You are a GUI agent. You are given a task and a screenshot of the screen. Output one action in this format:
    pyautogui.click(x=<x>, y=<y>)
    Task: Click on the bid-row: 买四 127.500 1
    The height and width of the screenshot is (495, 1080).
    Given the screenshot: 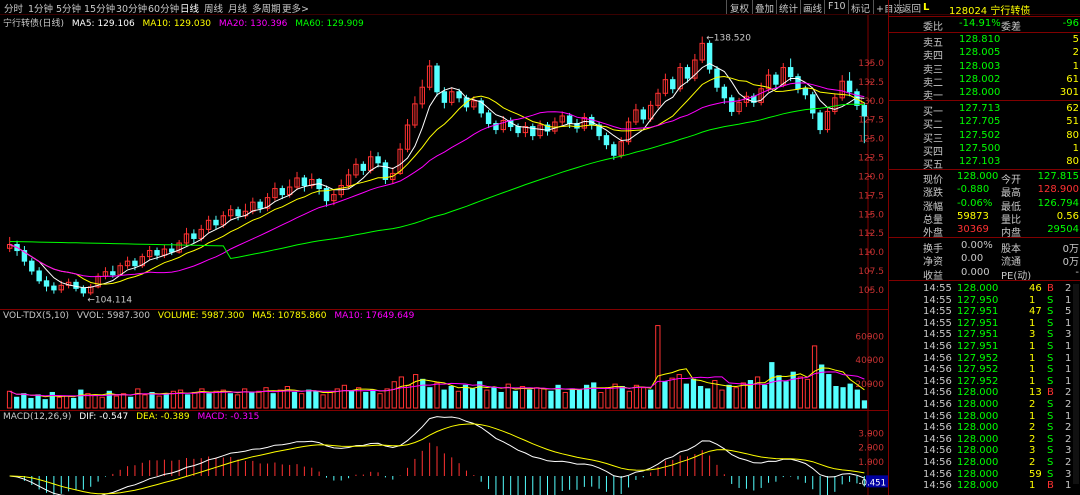 What is the action you would take?
    pyautogui.click(x=984, y=150)
    